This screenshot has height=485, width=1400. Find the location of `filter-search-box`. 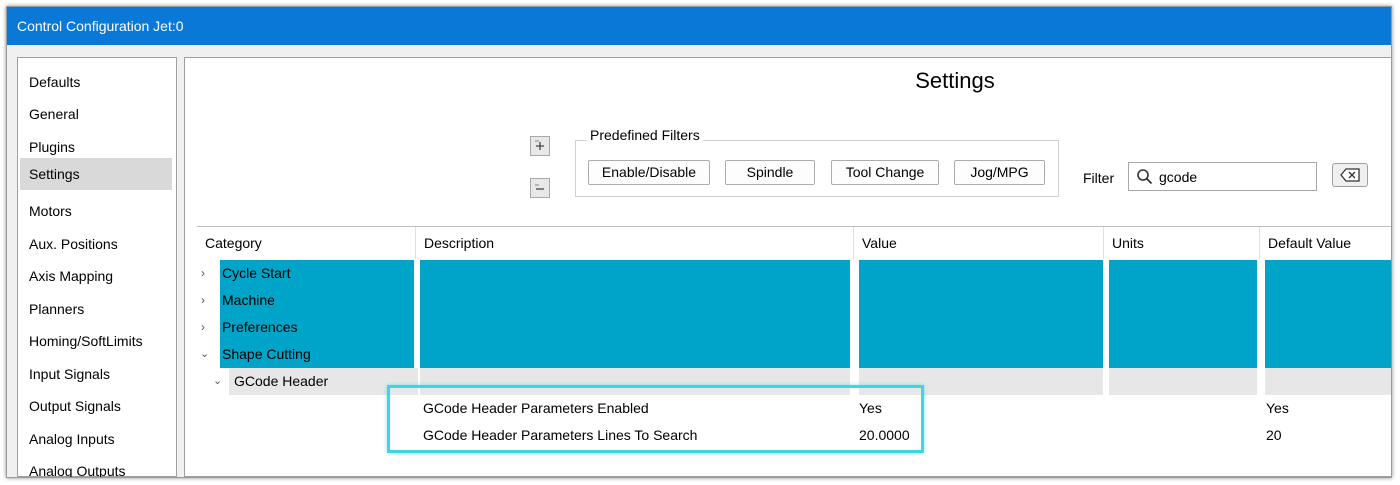

filter-search-box is located at coordinates (1222, 176).